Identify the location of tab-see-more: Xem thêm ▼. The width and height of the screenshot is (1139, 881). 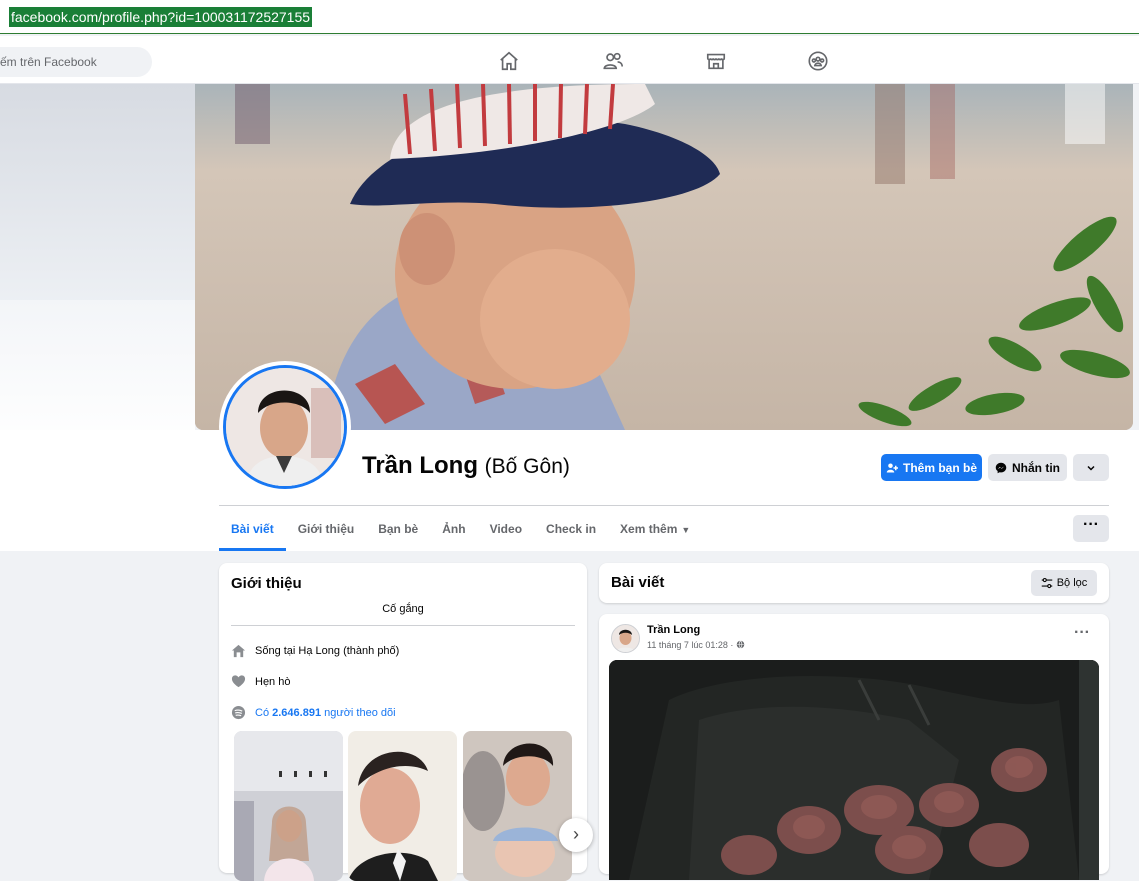
(655, 529).